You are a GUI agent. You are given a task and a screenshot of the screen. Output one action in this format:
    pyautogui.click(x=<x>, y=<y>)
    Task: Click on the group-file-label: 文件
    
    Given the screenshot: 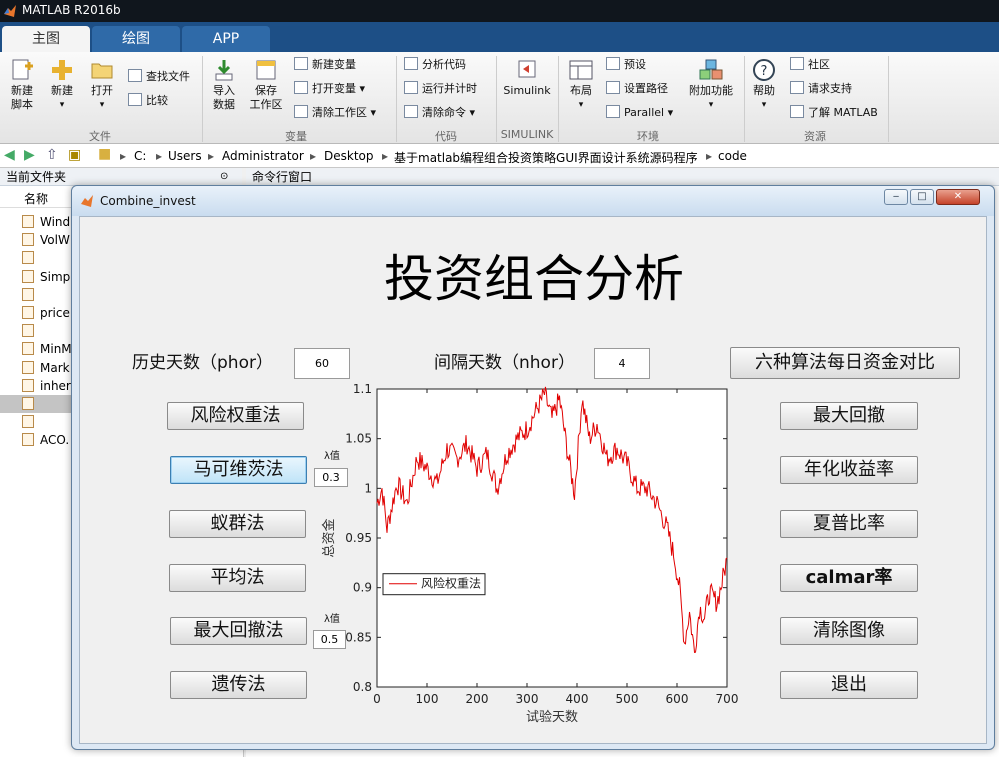 What is the action you would take?
    pyautogui.click(x=100, y=136)
    